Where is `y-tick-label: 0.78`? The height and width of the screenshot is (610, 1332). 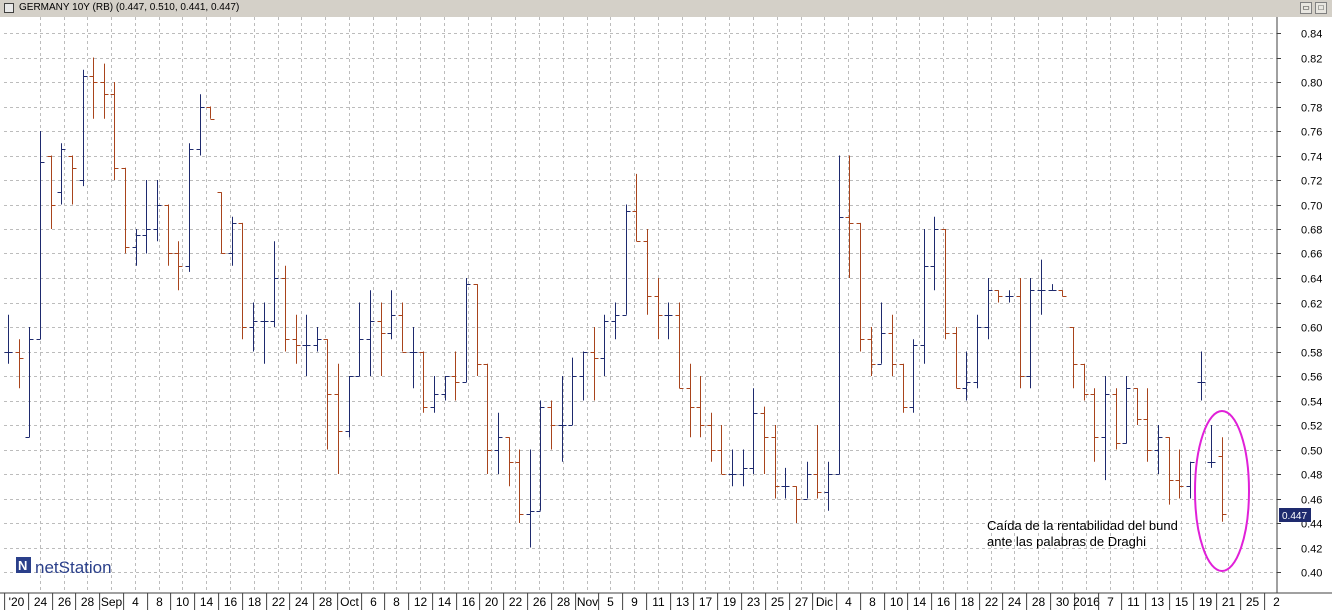
y-tick-label: 0.78 is located at coordinates (1311, 109).